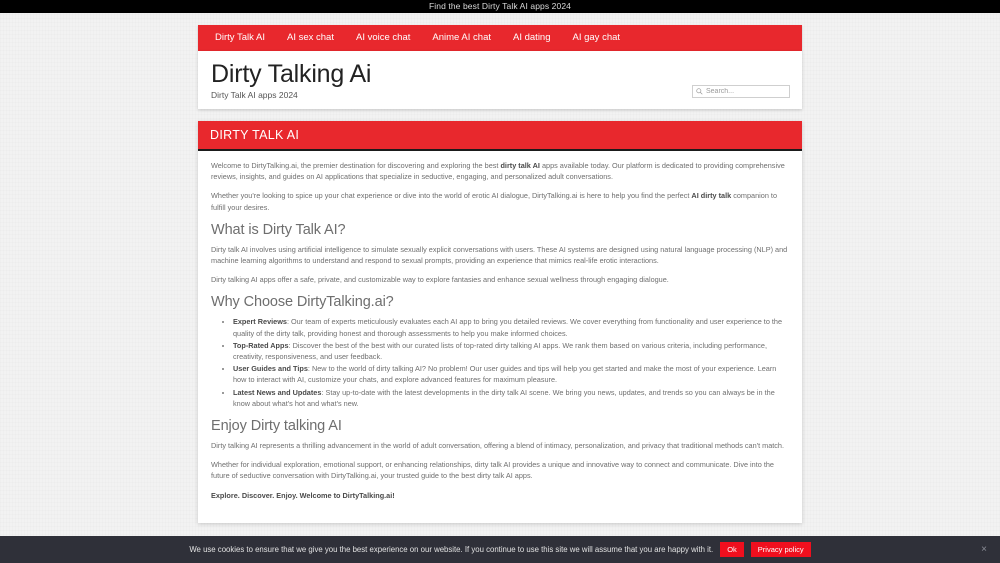 The height and width of the screenshot is (563, 1000). Describe the element at coordinates (520, 165) in the screenshot. I see `intro-1-bold: dirty talk AI` at that location.